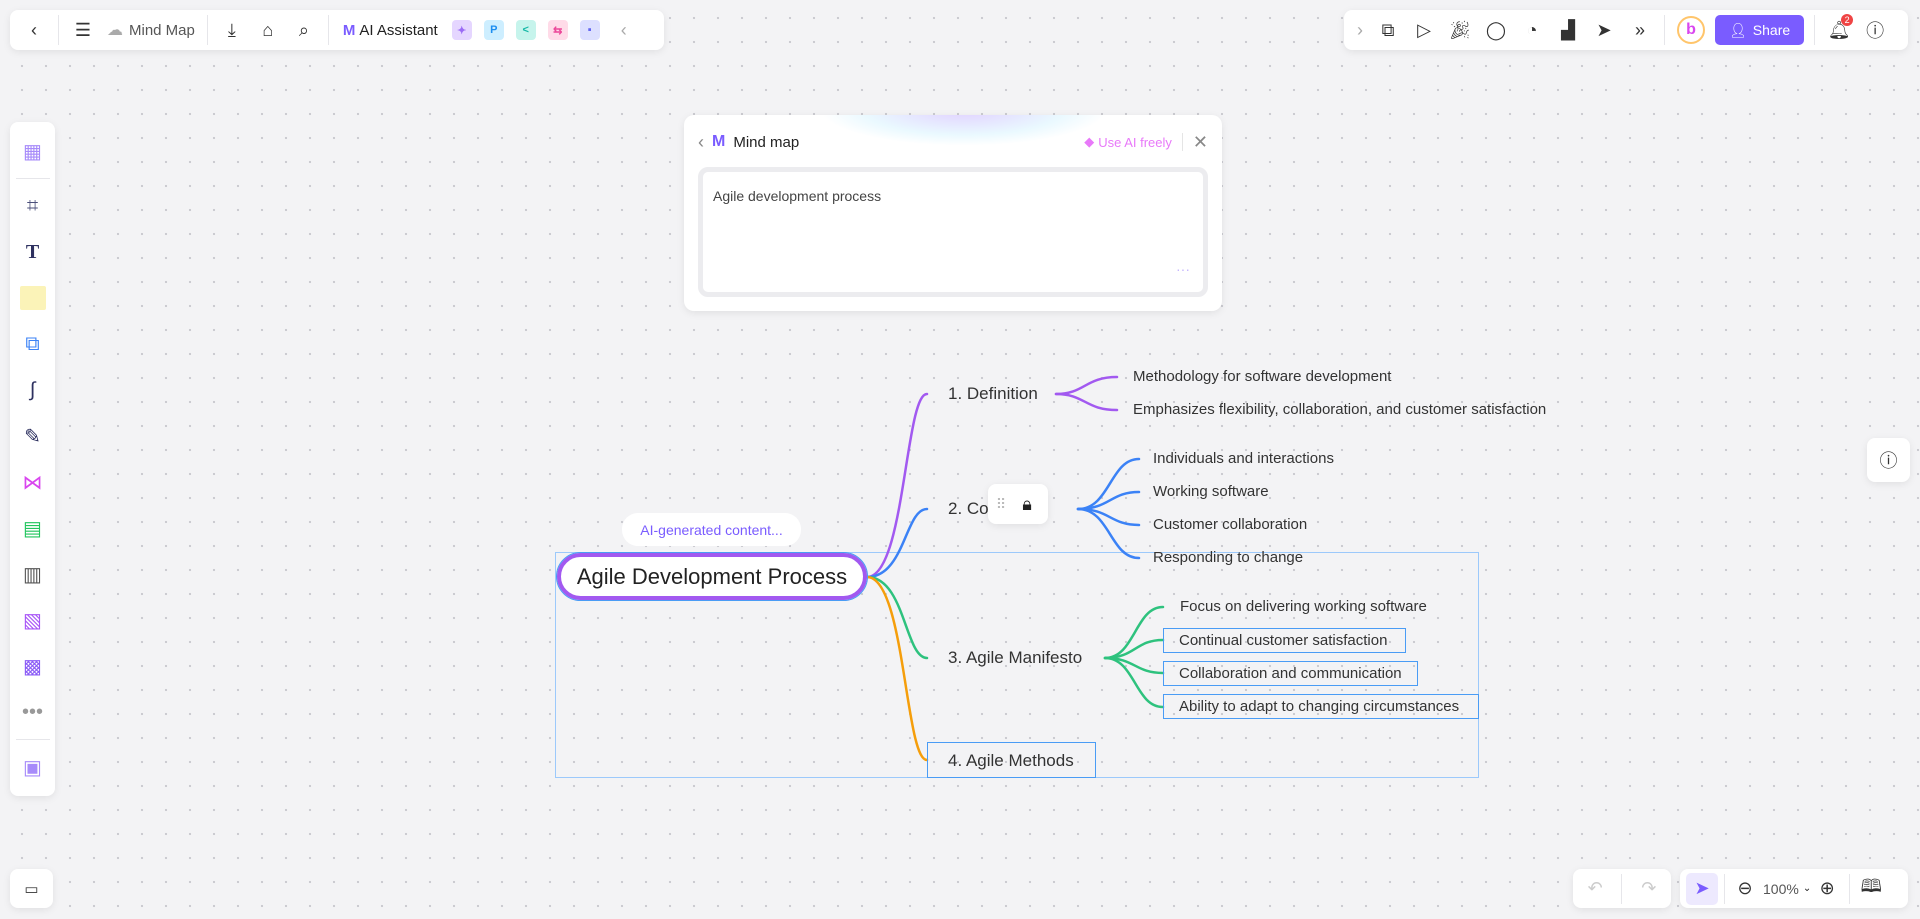 Image resolution: width=1920 pixels, height=919 pixels. Describe the element at coordinates (1595, 889) in the screenshot. I see `undo-icon: ↶` at that location.